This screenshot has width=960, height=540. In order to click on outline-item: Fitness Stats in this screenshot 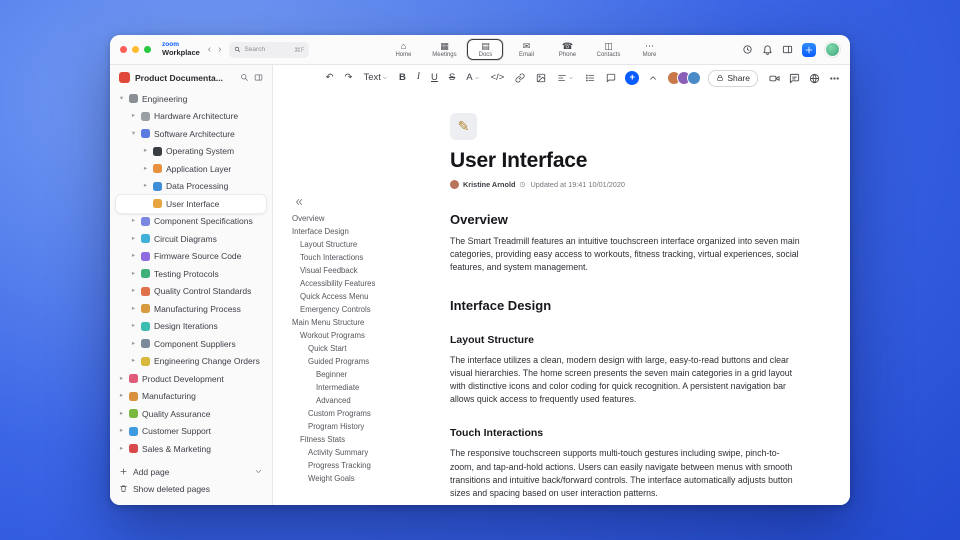, I will do `click(362, 439)`.